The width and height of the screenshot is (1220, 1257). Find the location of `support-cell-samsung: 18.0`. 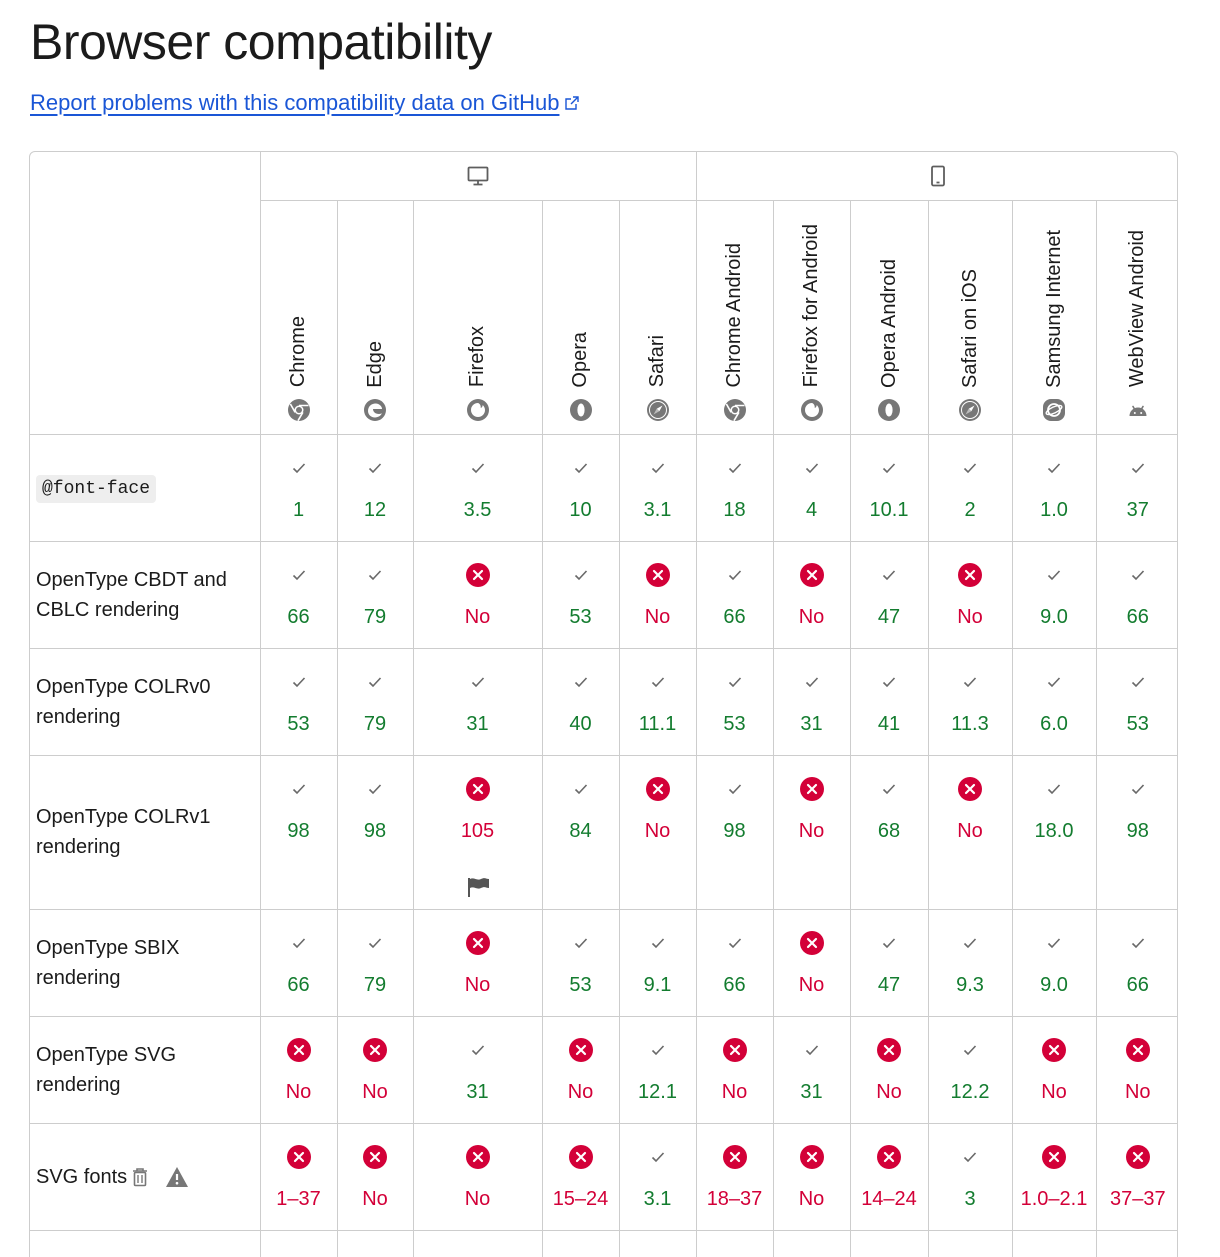

support-cell-samsung: 18.0 is located at coordinates (1054, 832).